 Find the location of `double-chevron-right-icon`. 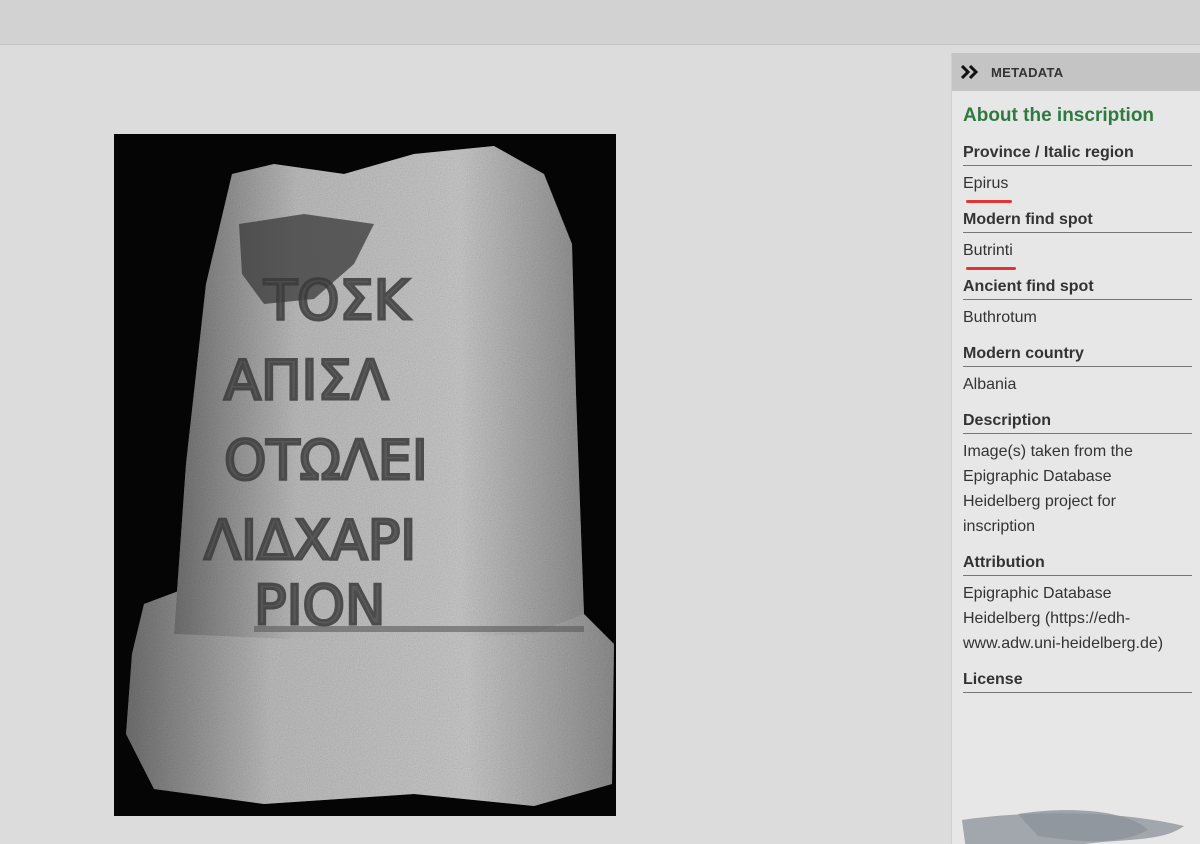

double-chevron-right-icon is located at coordinates (971, 72).